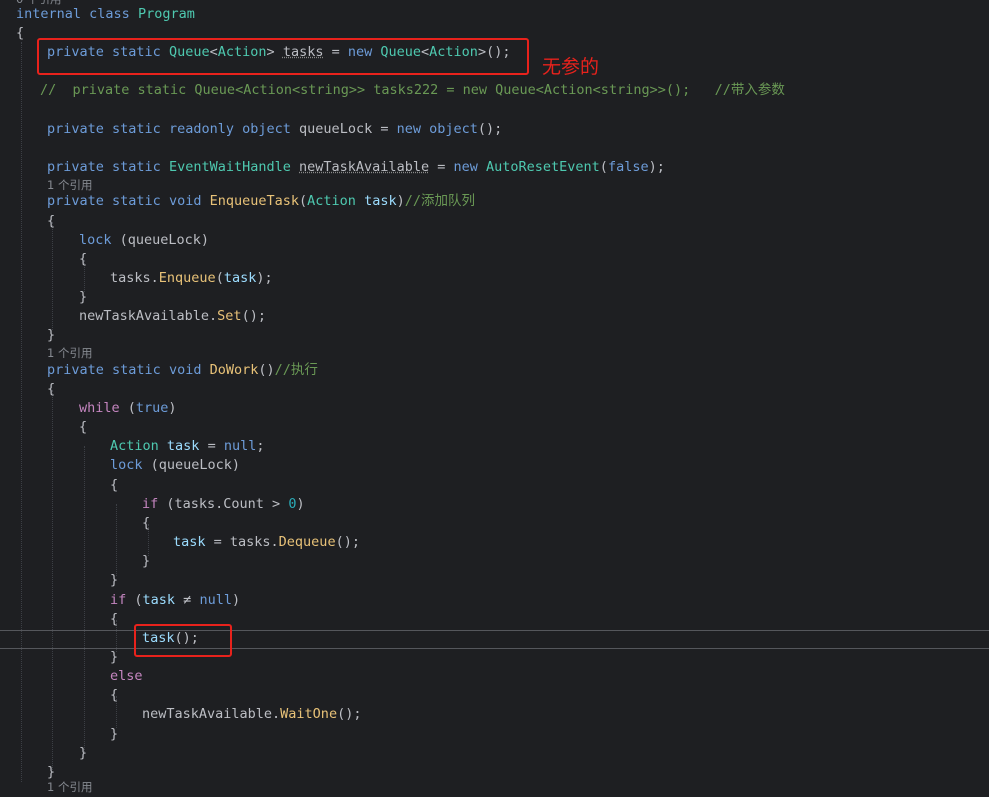  What do you see at coordinates (126, 676) in the screenshot?
I see `code-line-else: else` at bounding box center [126, 676].